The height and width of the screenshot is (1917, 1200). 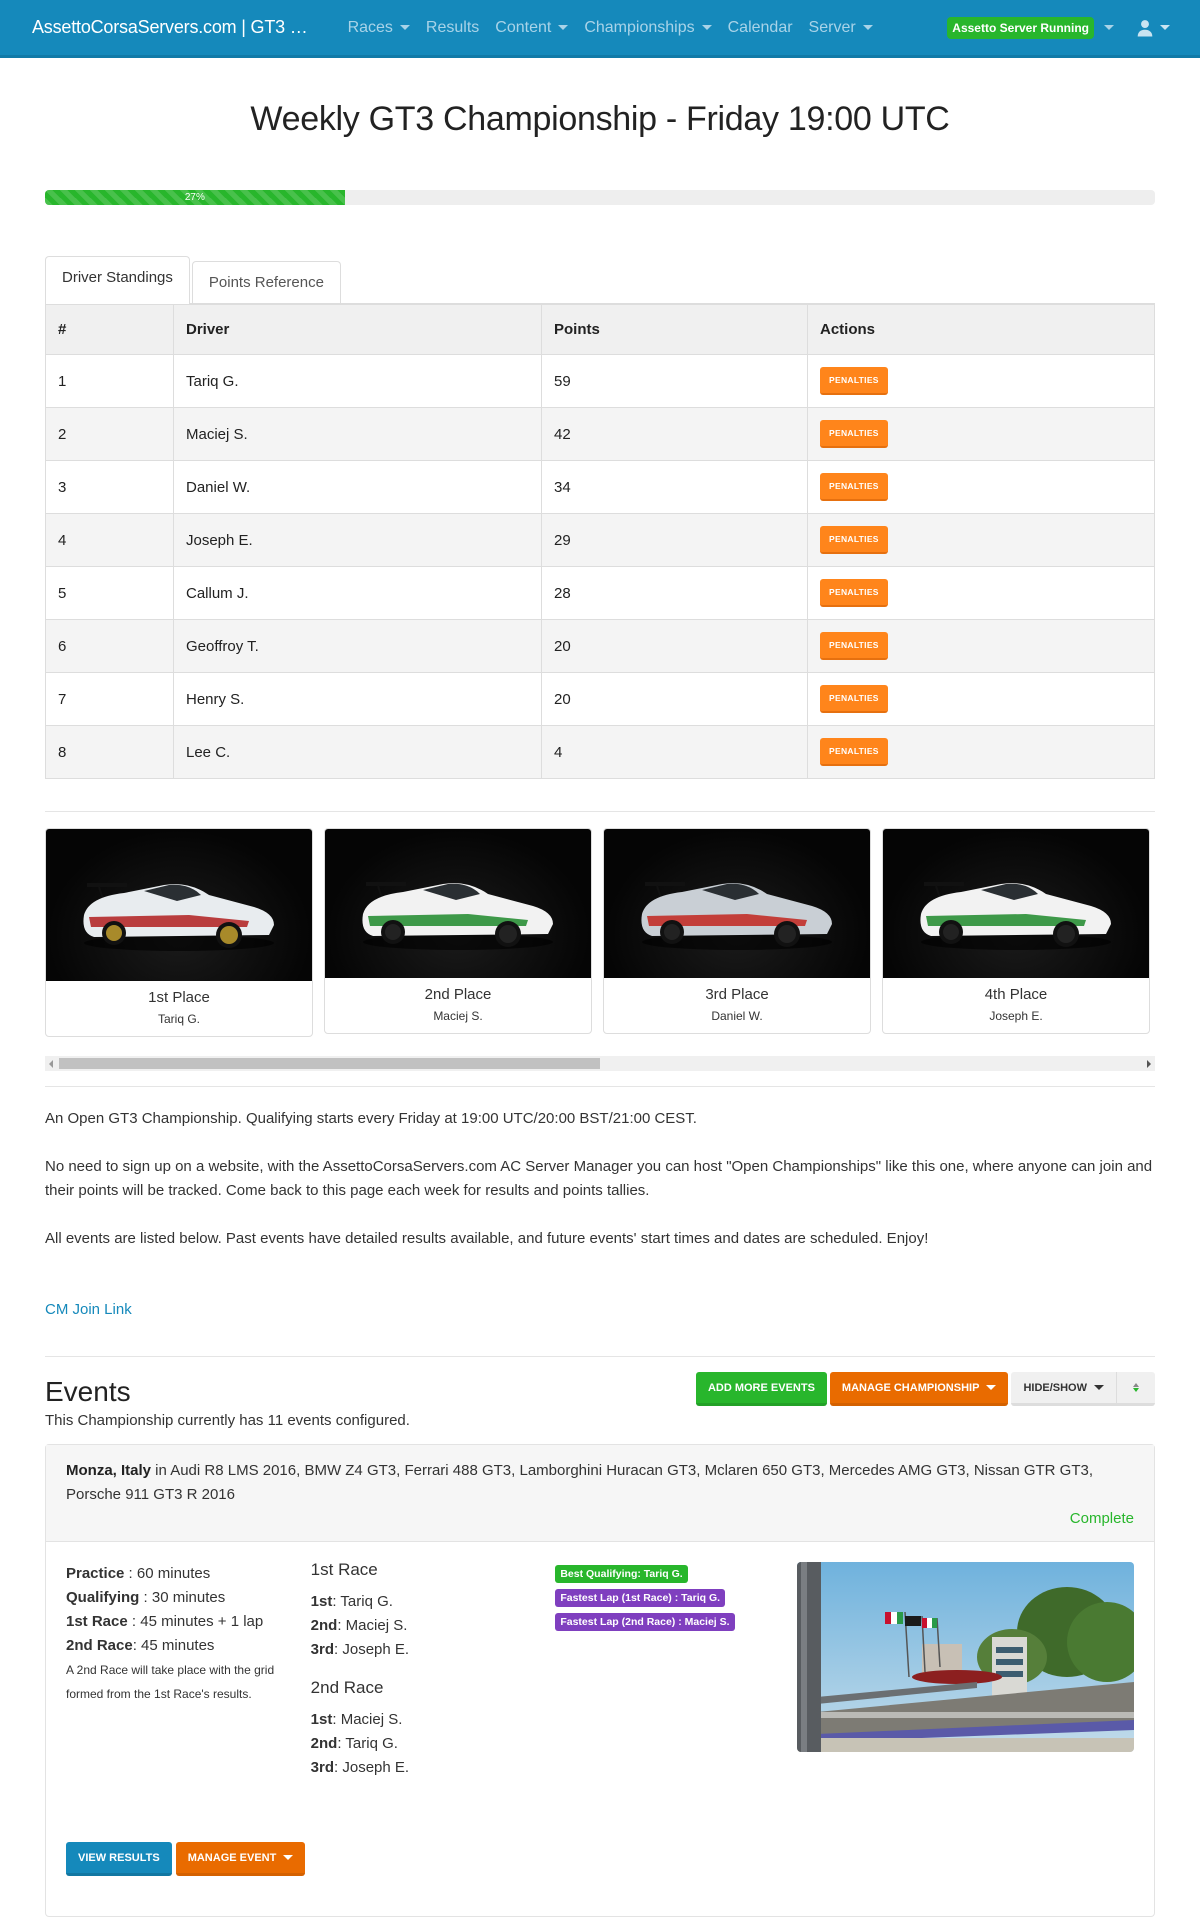 I want to click on view-results-button: VIEW RESULTS, so click(x=119, y=1859).